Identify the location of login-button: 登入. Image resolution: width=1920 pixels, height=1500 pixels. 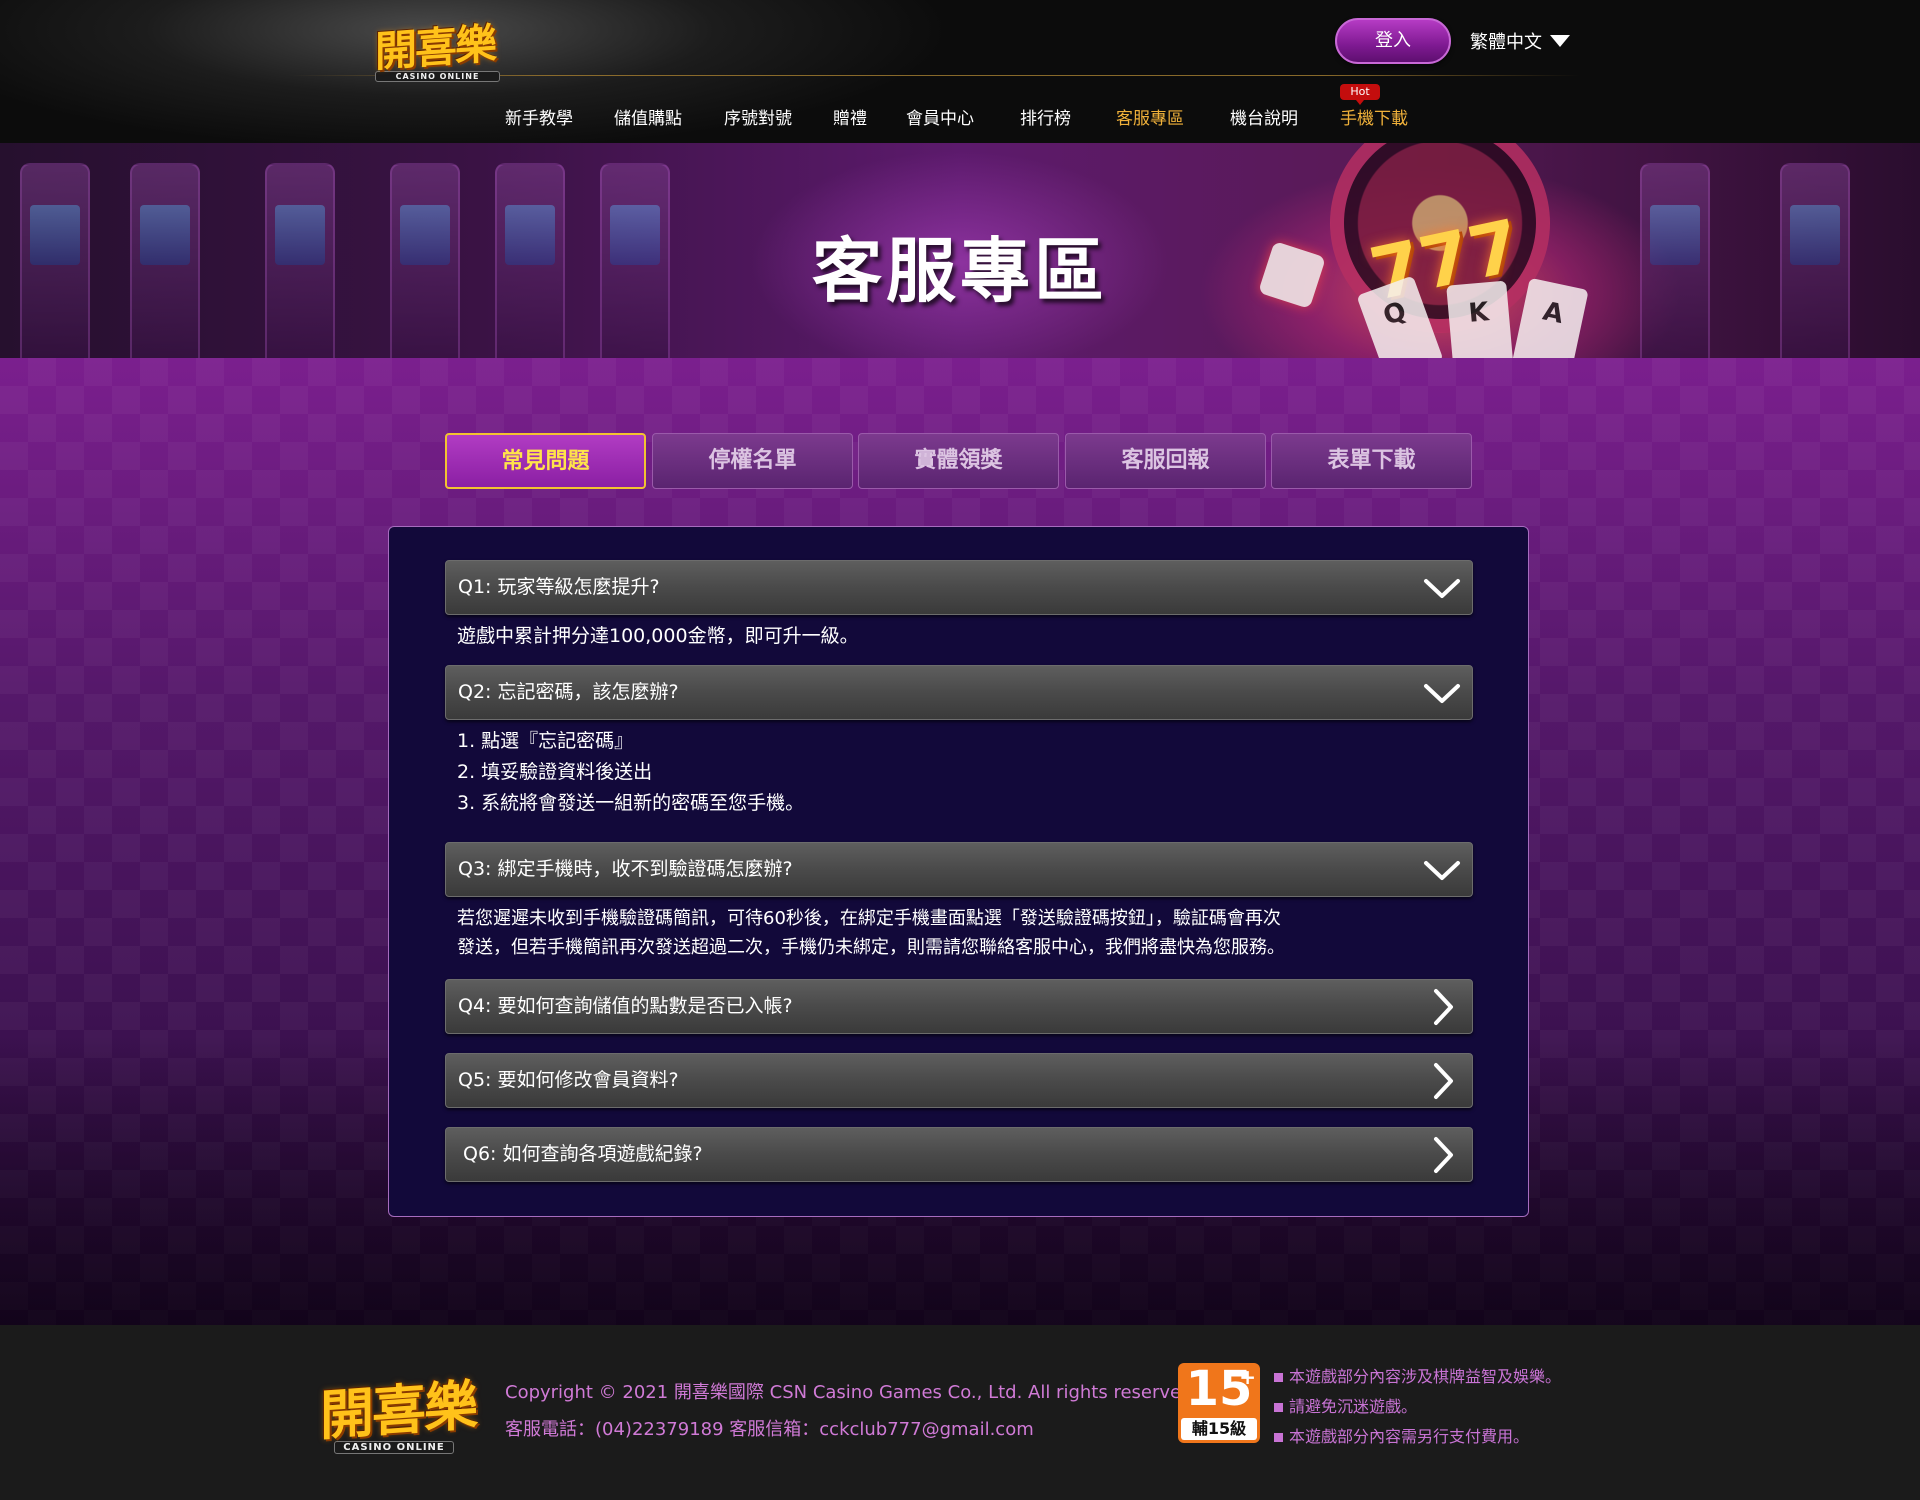
(1393, 41).